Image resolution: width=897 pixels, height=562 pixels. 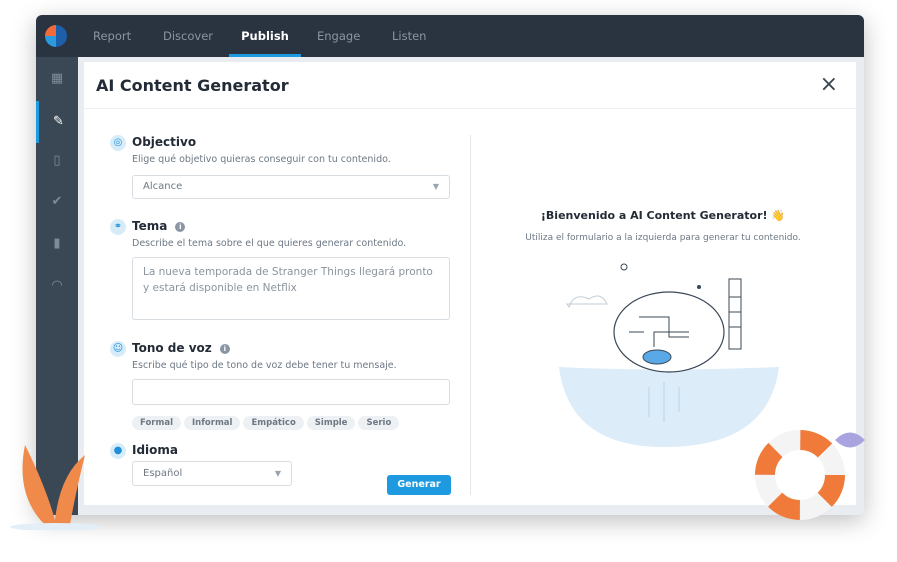 What do you see at coordinates (291, 187) in the screenshot?
I see `objetivo-select: Alcance ▼` at bounding box center [291, 187].